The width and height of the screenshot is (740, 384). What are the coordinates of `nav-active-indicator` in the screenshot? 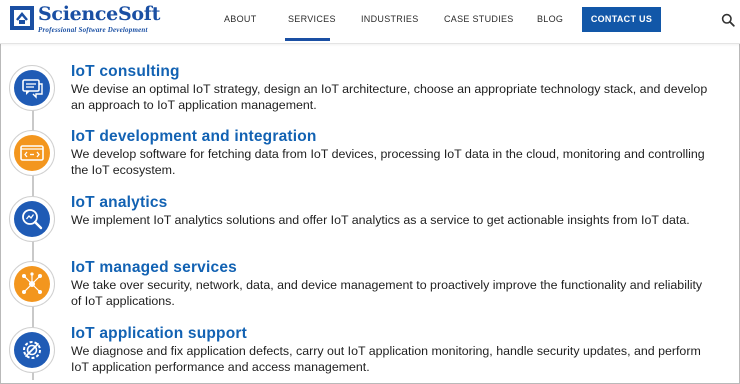 It's located at (307, 39).